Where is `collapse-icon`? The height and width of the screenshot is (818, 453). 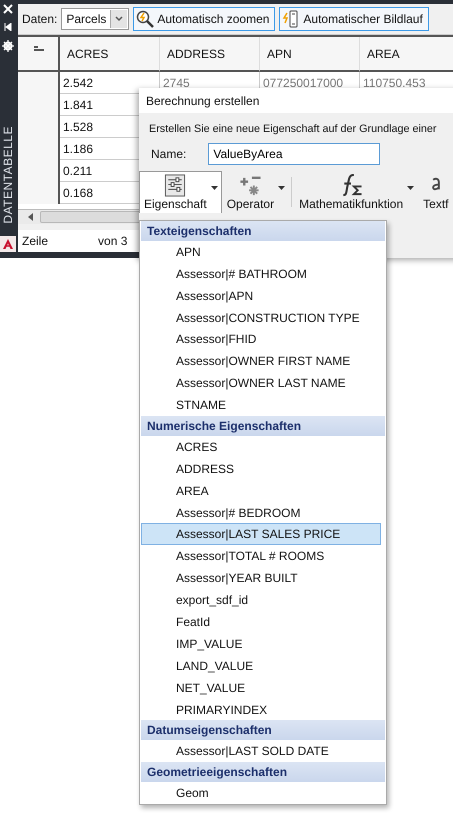
collapse-icon is located at coordinates (8, 27).